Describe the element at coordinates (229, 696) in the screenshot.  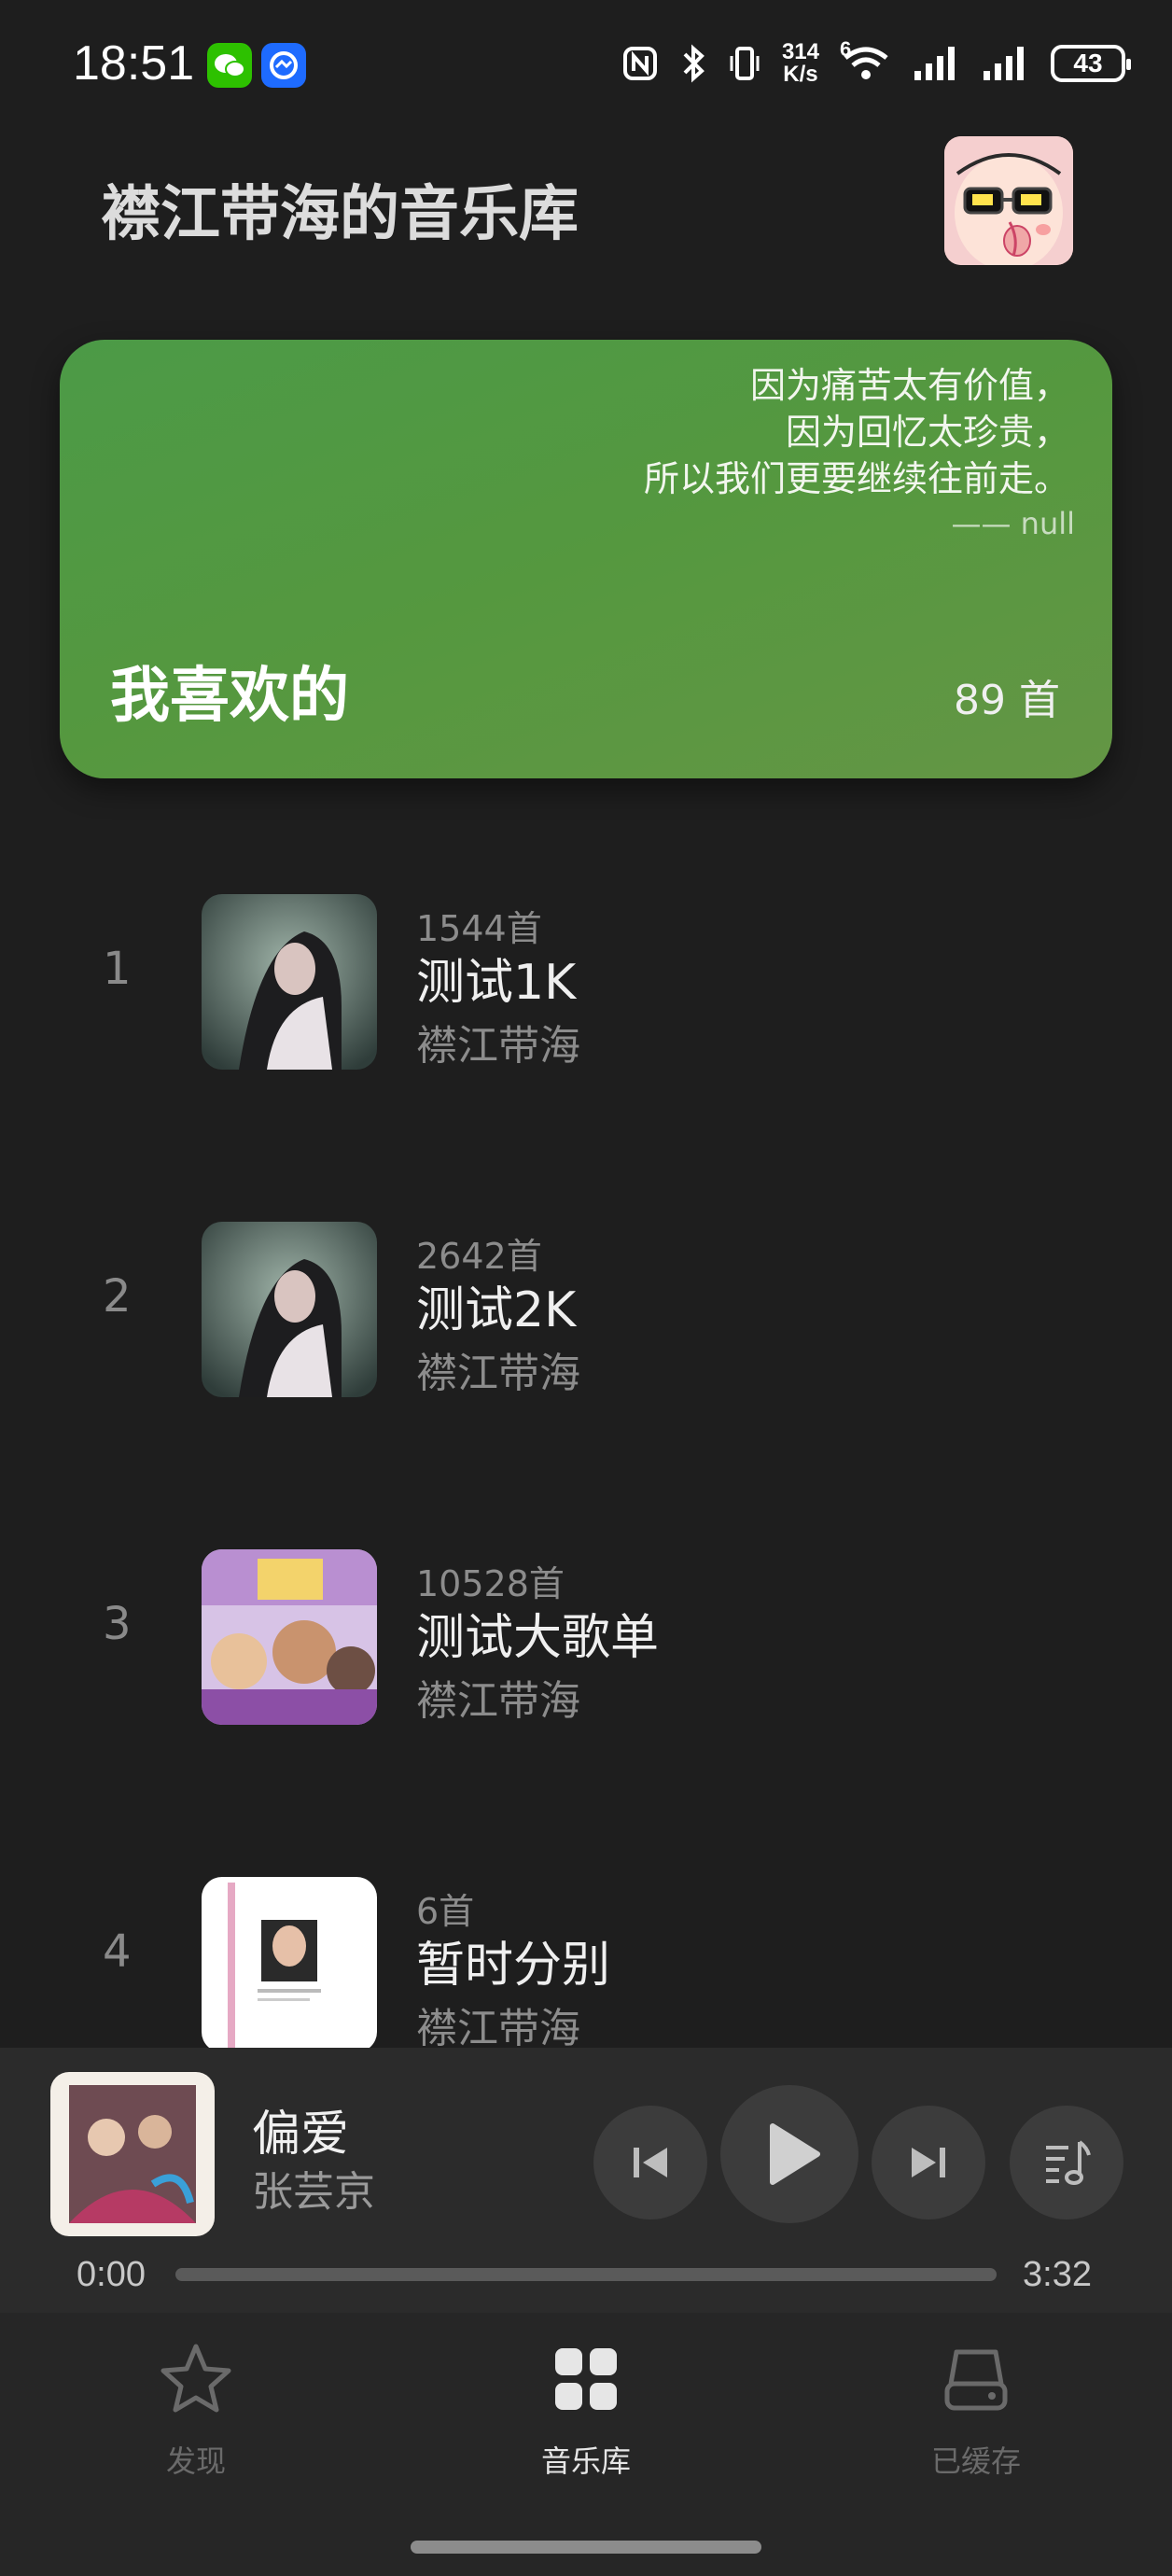
I see `favorites-title: 我喜欢的` at that location.